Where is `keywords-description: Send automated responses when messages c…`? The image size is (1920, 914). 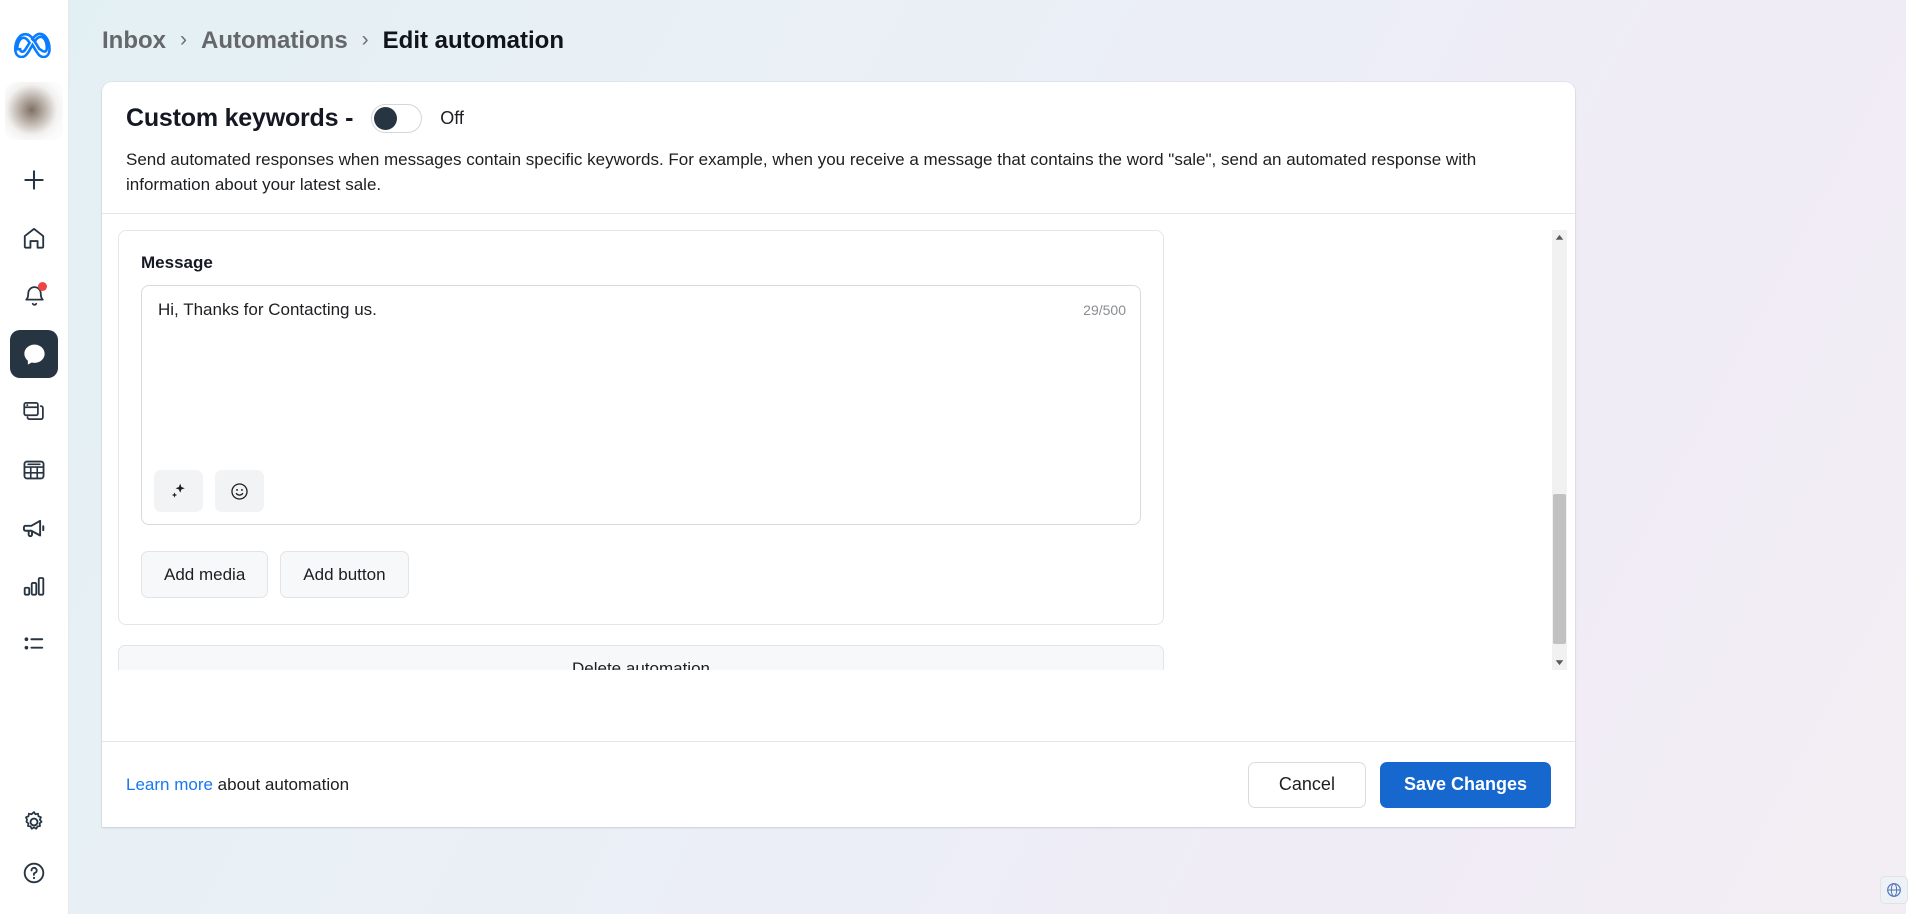
keywords-description: Send automated responses when messages c… is located at coordinates (801, 172).